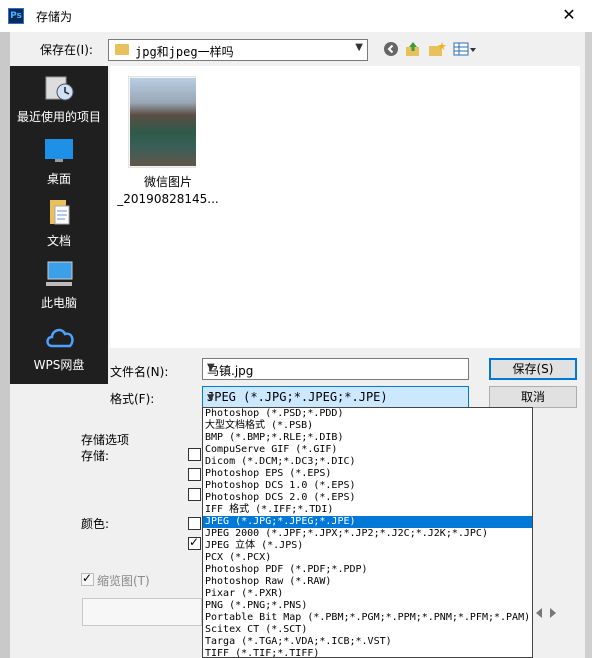  Describe the element at coordinates (105, 440) in the screenshot. I see `save-options-title: 存储选项` at that location.